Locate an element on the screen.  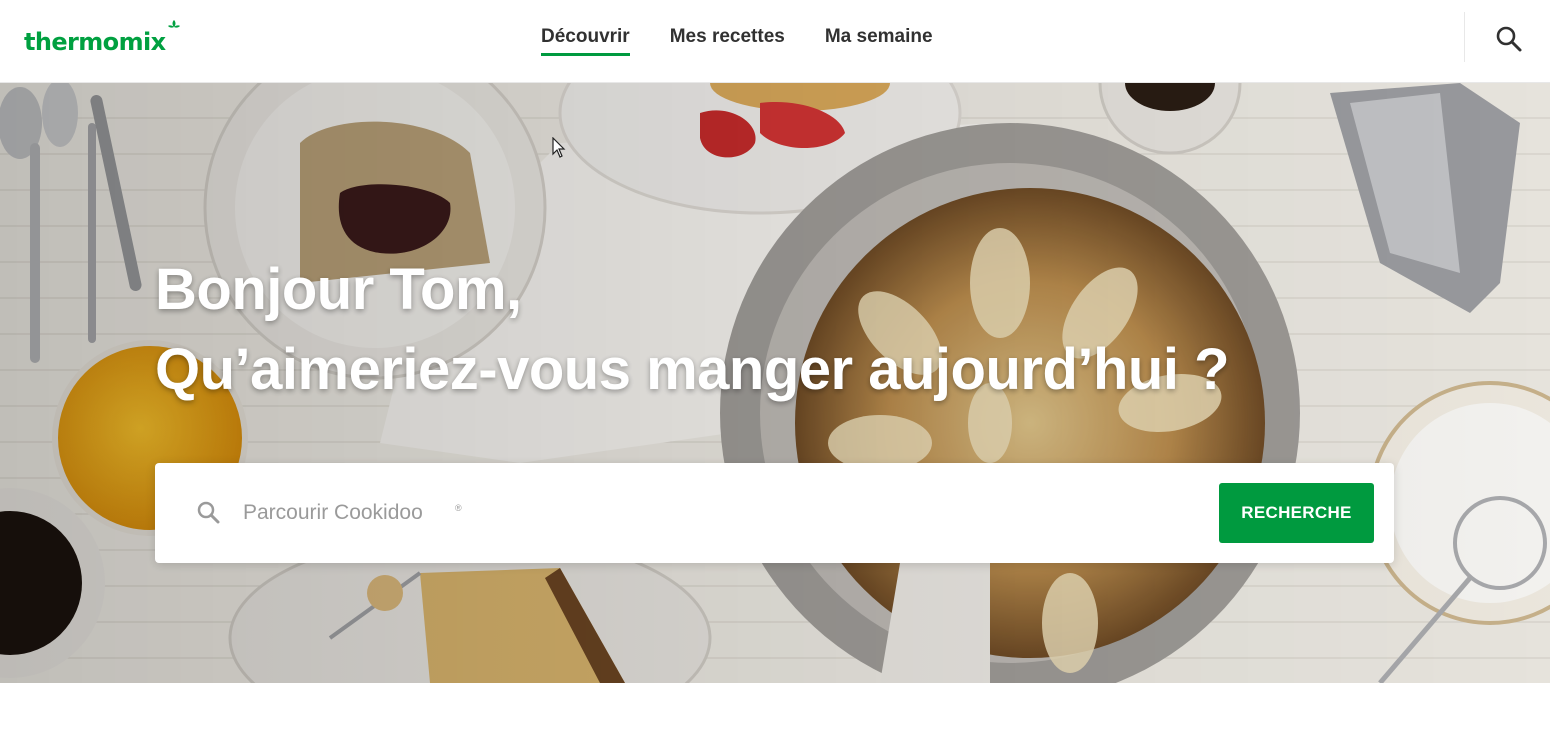
greeting-line-1: Bonjour Tom, is located at coordinates (338, 289).